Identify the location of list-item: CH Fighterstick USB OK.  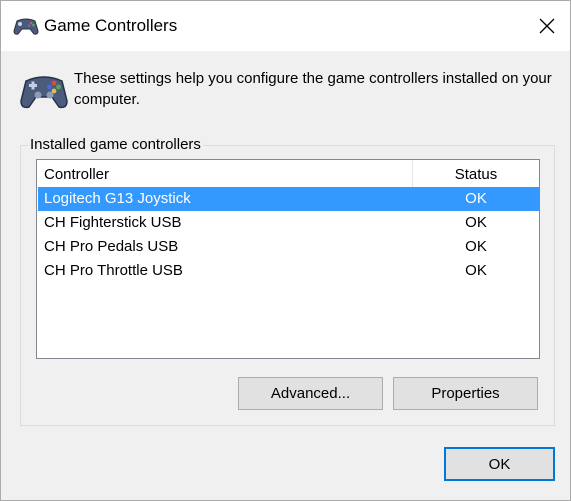
(288, 223).